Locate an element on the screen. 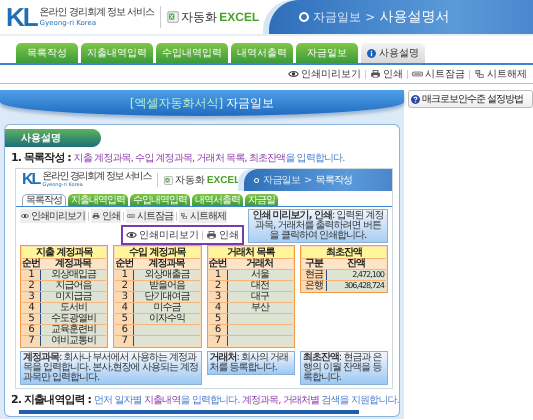  banner-prefix: [엑셀자동화서식] is located at coordinates (177, 103).